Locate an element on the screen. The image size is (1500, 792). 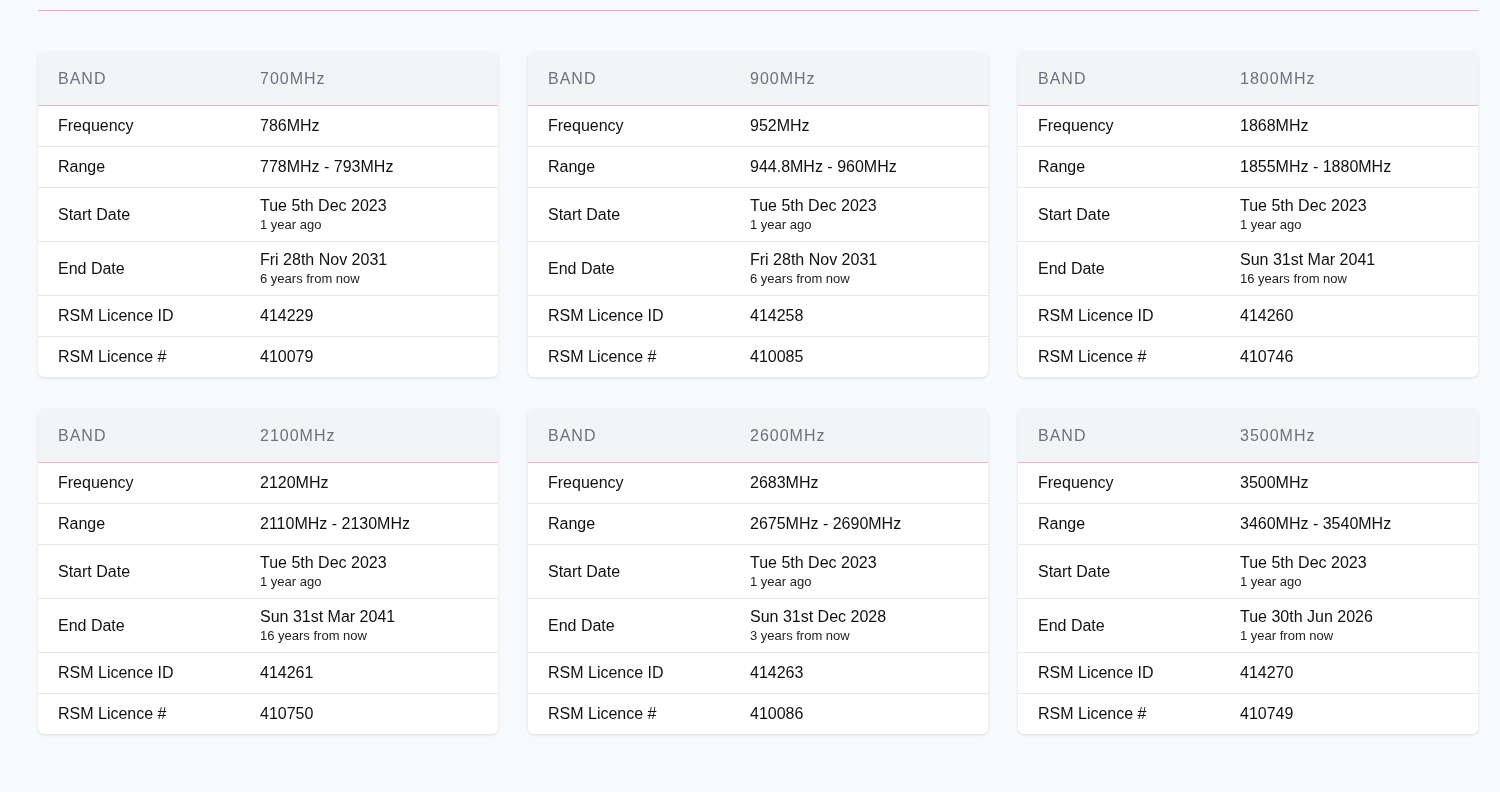
field-value: Sun 31st Dec 2028 is located at coordinates (818, 617).